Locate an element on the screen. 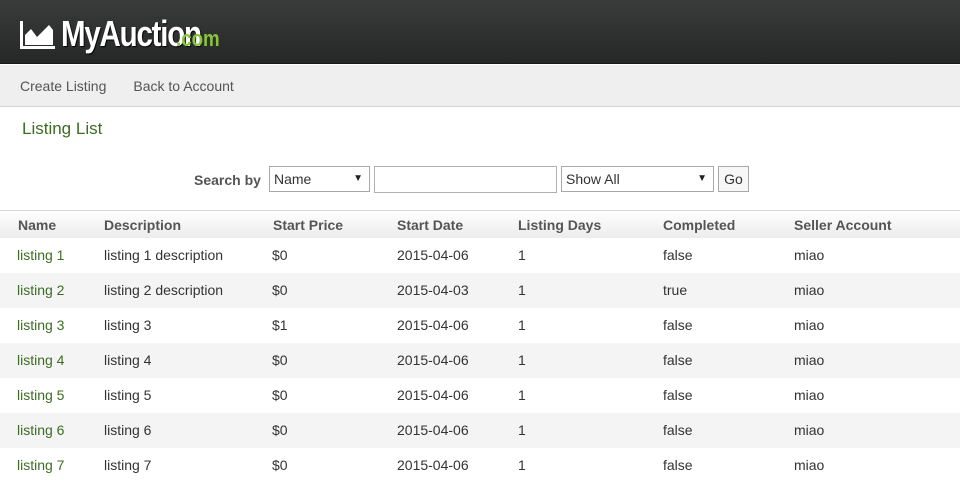 The width and height of the screenshot is (960, 498). listing-name-link: listing 2 is located at coordinates (40, 290).